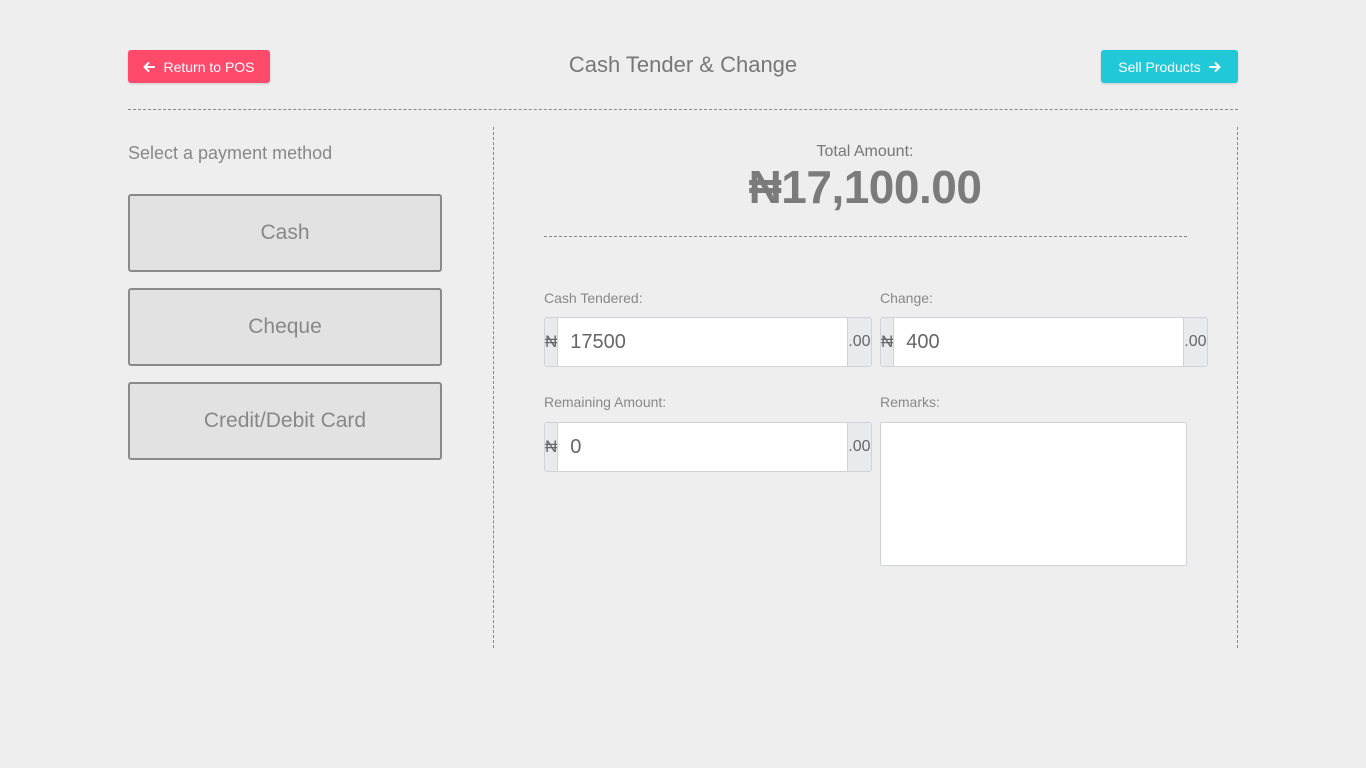  I want to click on payment-method-cheque-button: Cheque, so click(285, 327).